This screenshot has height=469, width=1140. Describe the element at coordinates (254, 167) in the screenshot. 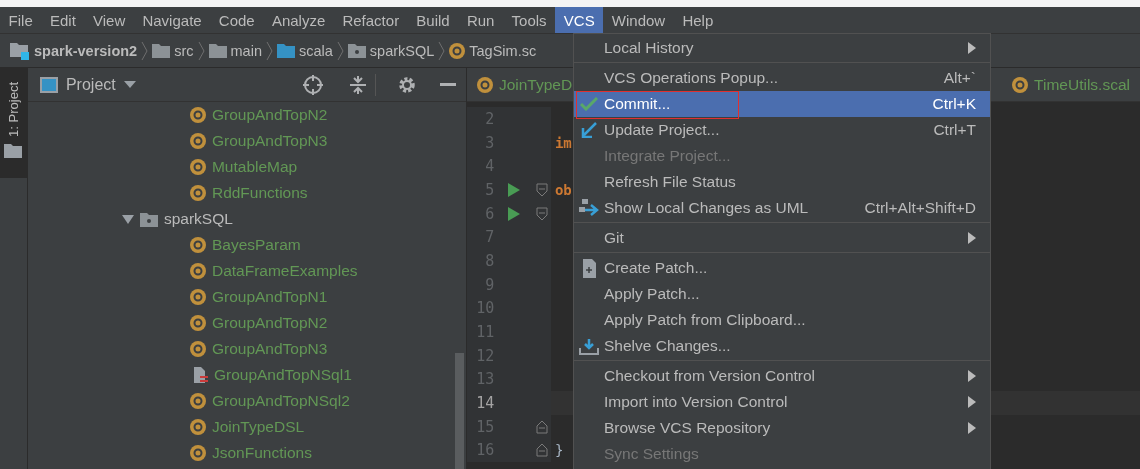

I see `tree-item: MutableMap` at that location.